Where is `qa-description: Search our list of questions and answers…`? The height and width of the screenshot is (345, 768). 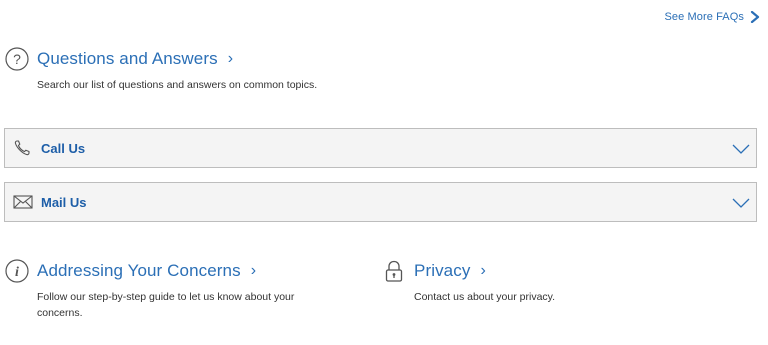 qa-description: Search our list of questions and answers… is located at coordinates (177, 85).